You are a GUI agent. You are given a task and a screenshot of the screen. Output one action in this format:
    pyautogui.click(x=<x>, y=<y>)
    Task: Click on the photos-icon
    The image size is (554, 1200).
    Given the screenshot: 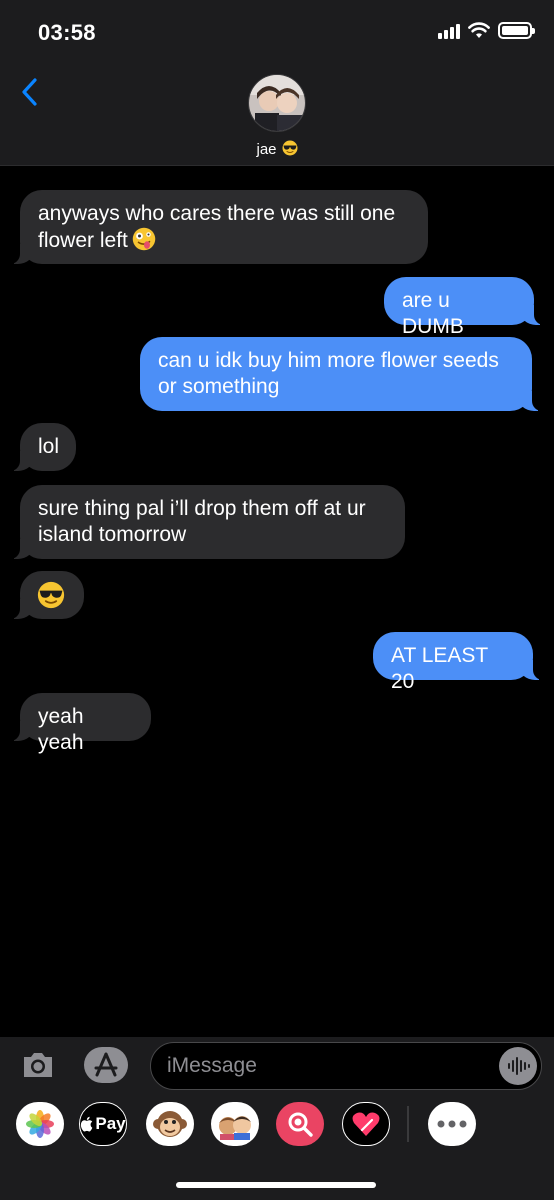 What is the action you would take?
    pyautogui.click(x=40, y=1124)
    